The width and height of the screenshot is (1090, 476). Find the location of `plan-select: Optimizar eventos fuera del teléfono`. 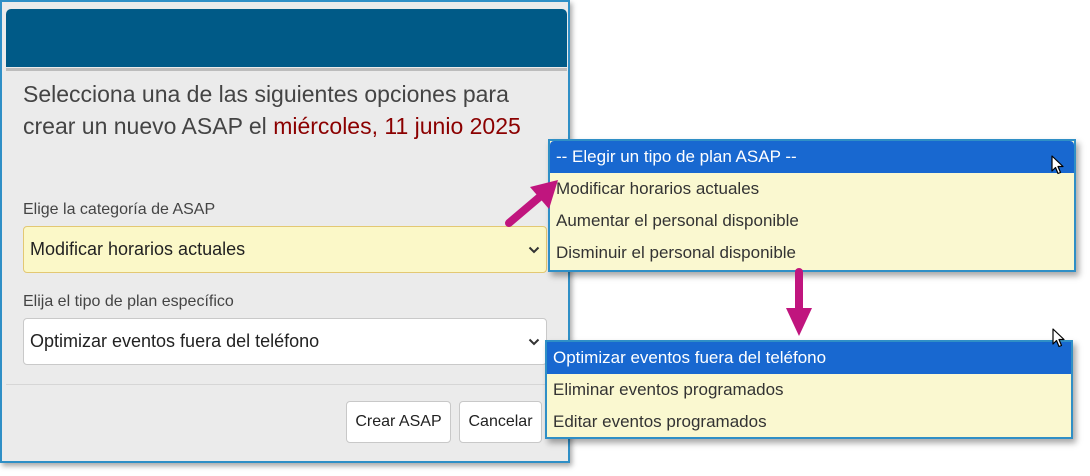

plan-select: Optimizar eventos fuera del teléfono is located at coordinates (285, 341).